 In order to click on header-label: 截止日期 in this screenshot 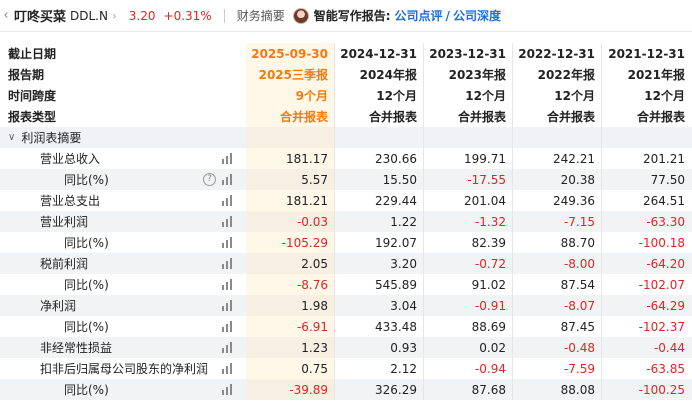, I will do `click(123, 53)`.